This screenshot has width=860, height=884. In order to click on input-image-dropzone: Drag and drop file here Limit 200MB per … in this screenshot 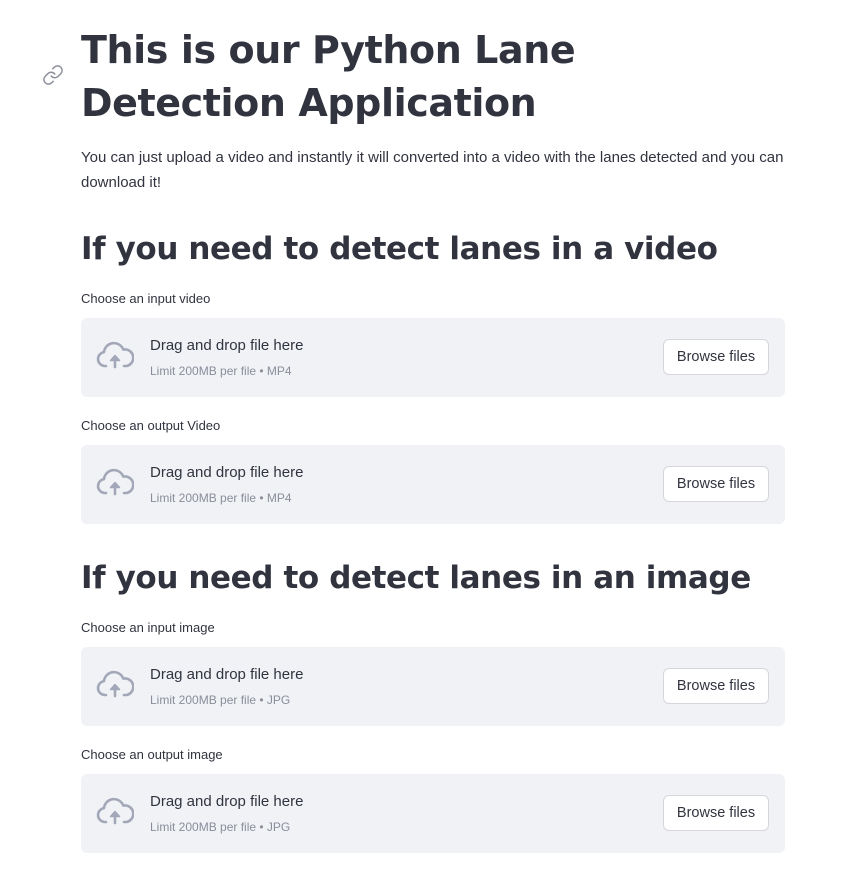, I will do `click(433, 686)`.